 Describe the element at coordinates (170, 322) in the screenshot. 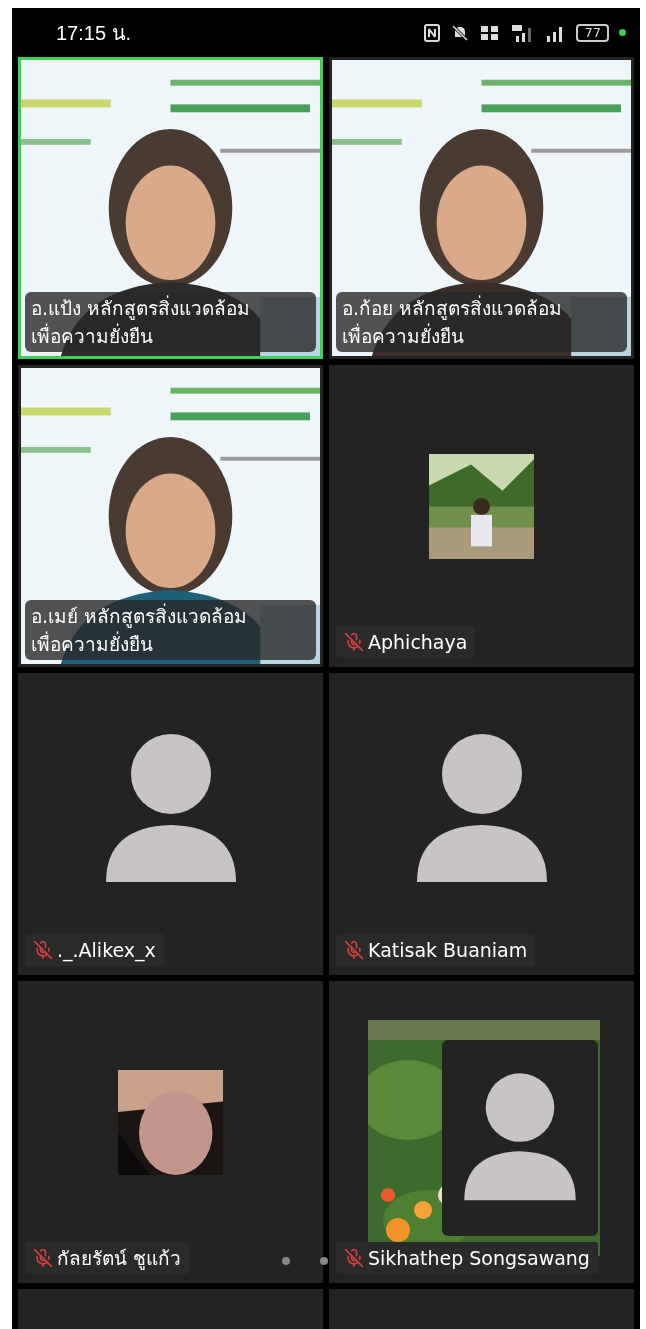

I see `name-label: อ.แป้ง หลักสูตรสิ่งแวดล้อม เพื่อความยั่งยืน` at that location.